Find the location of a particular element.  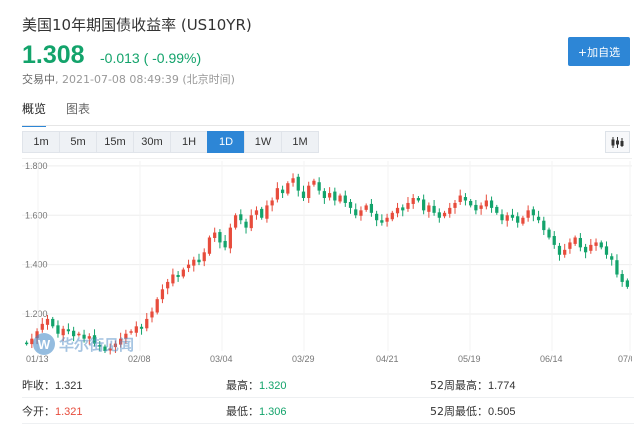

stats-row: 昨收：1.321 最高：1.320 52周最高：1.774 is located at coordinates (328, 385).